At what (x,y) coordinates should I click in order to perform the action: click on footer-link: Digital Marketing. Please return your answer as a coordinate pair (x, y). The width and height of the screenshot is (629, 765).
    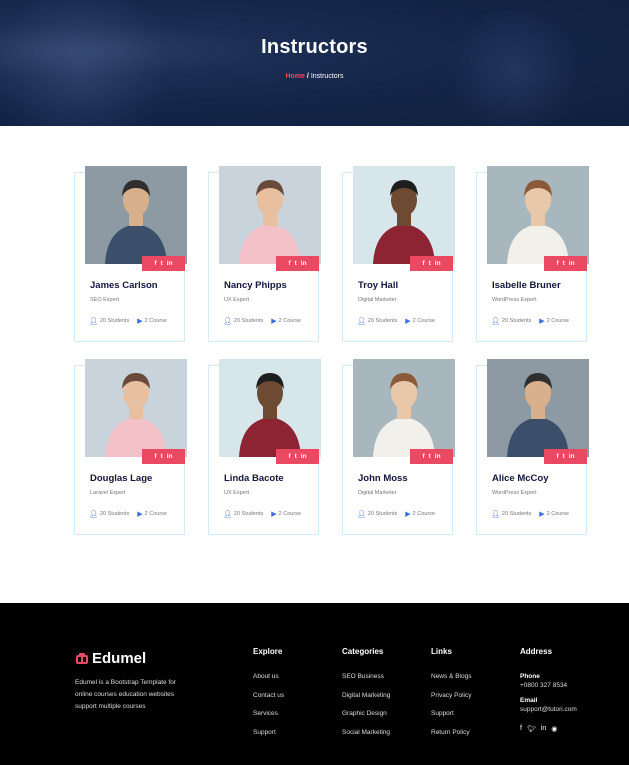
    Looking at the image, I should click on (366, 701).